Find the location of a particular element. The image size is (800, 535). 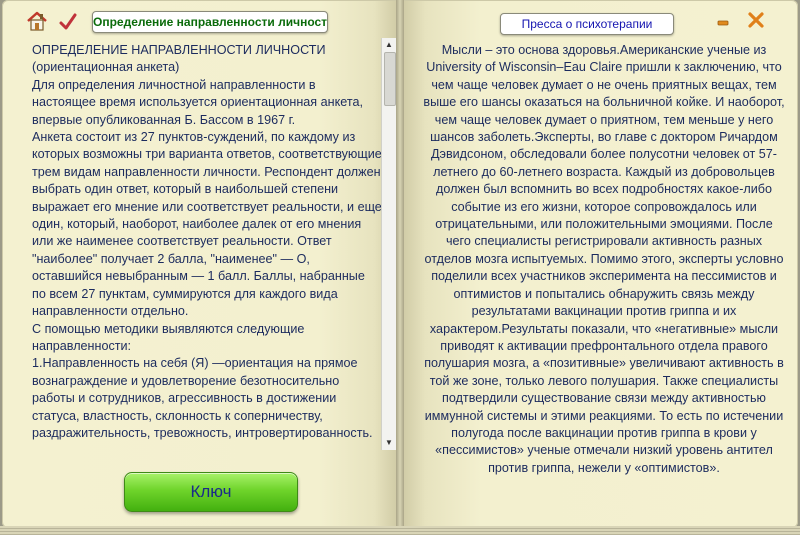

minimize-icon is located at coordinates (723, 21).